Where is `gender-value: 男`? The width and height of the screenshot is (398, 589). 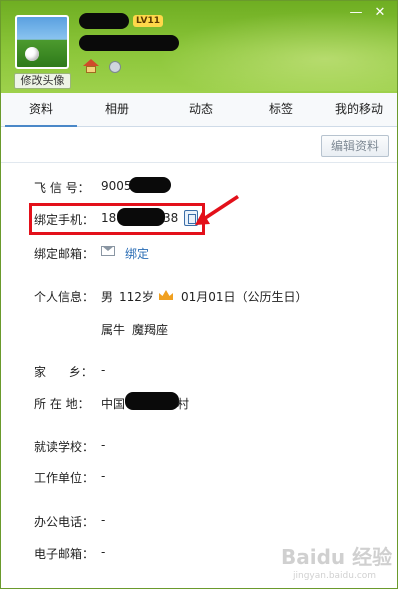 gender-value: 男 is located at coordinates (107, 297).